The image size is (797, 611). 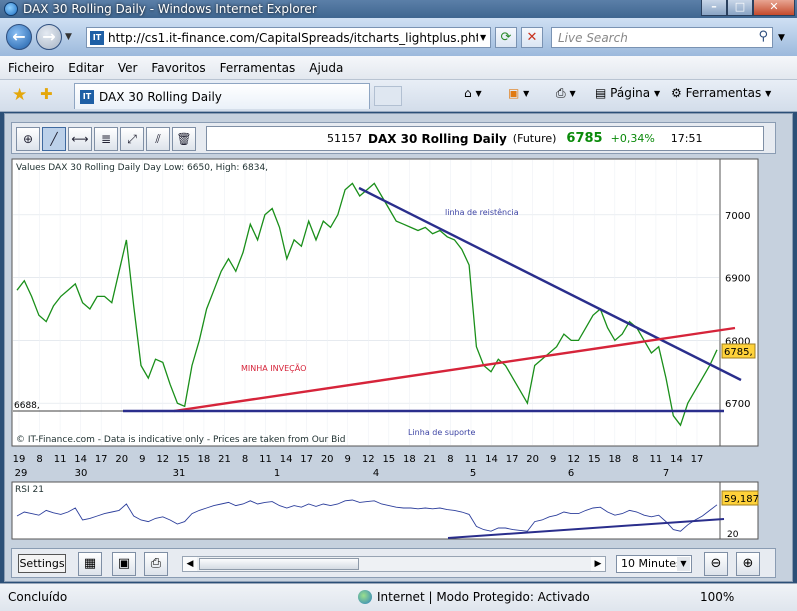 What do you see at coordinates (506, 37) in the screenshot?
I see `refresh-button: ⟳` at bounding box center [506, 37].